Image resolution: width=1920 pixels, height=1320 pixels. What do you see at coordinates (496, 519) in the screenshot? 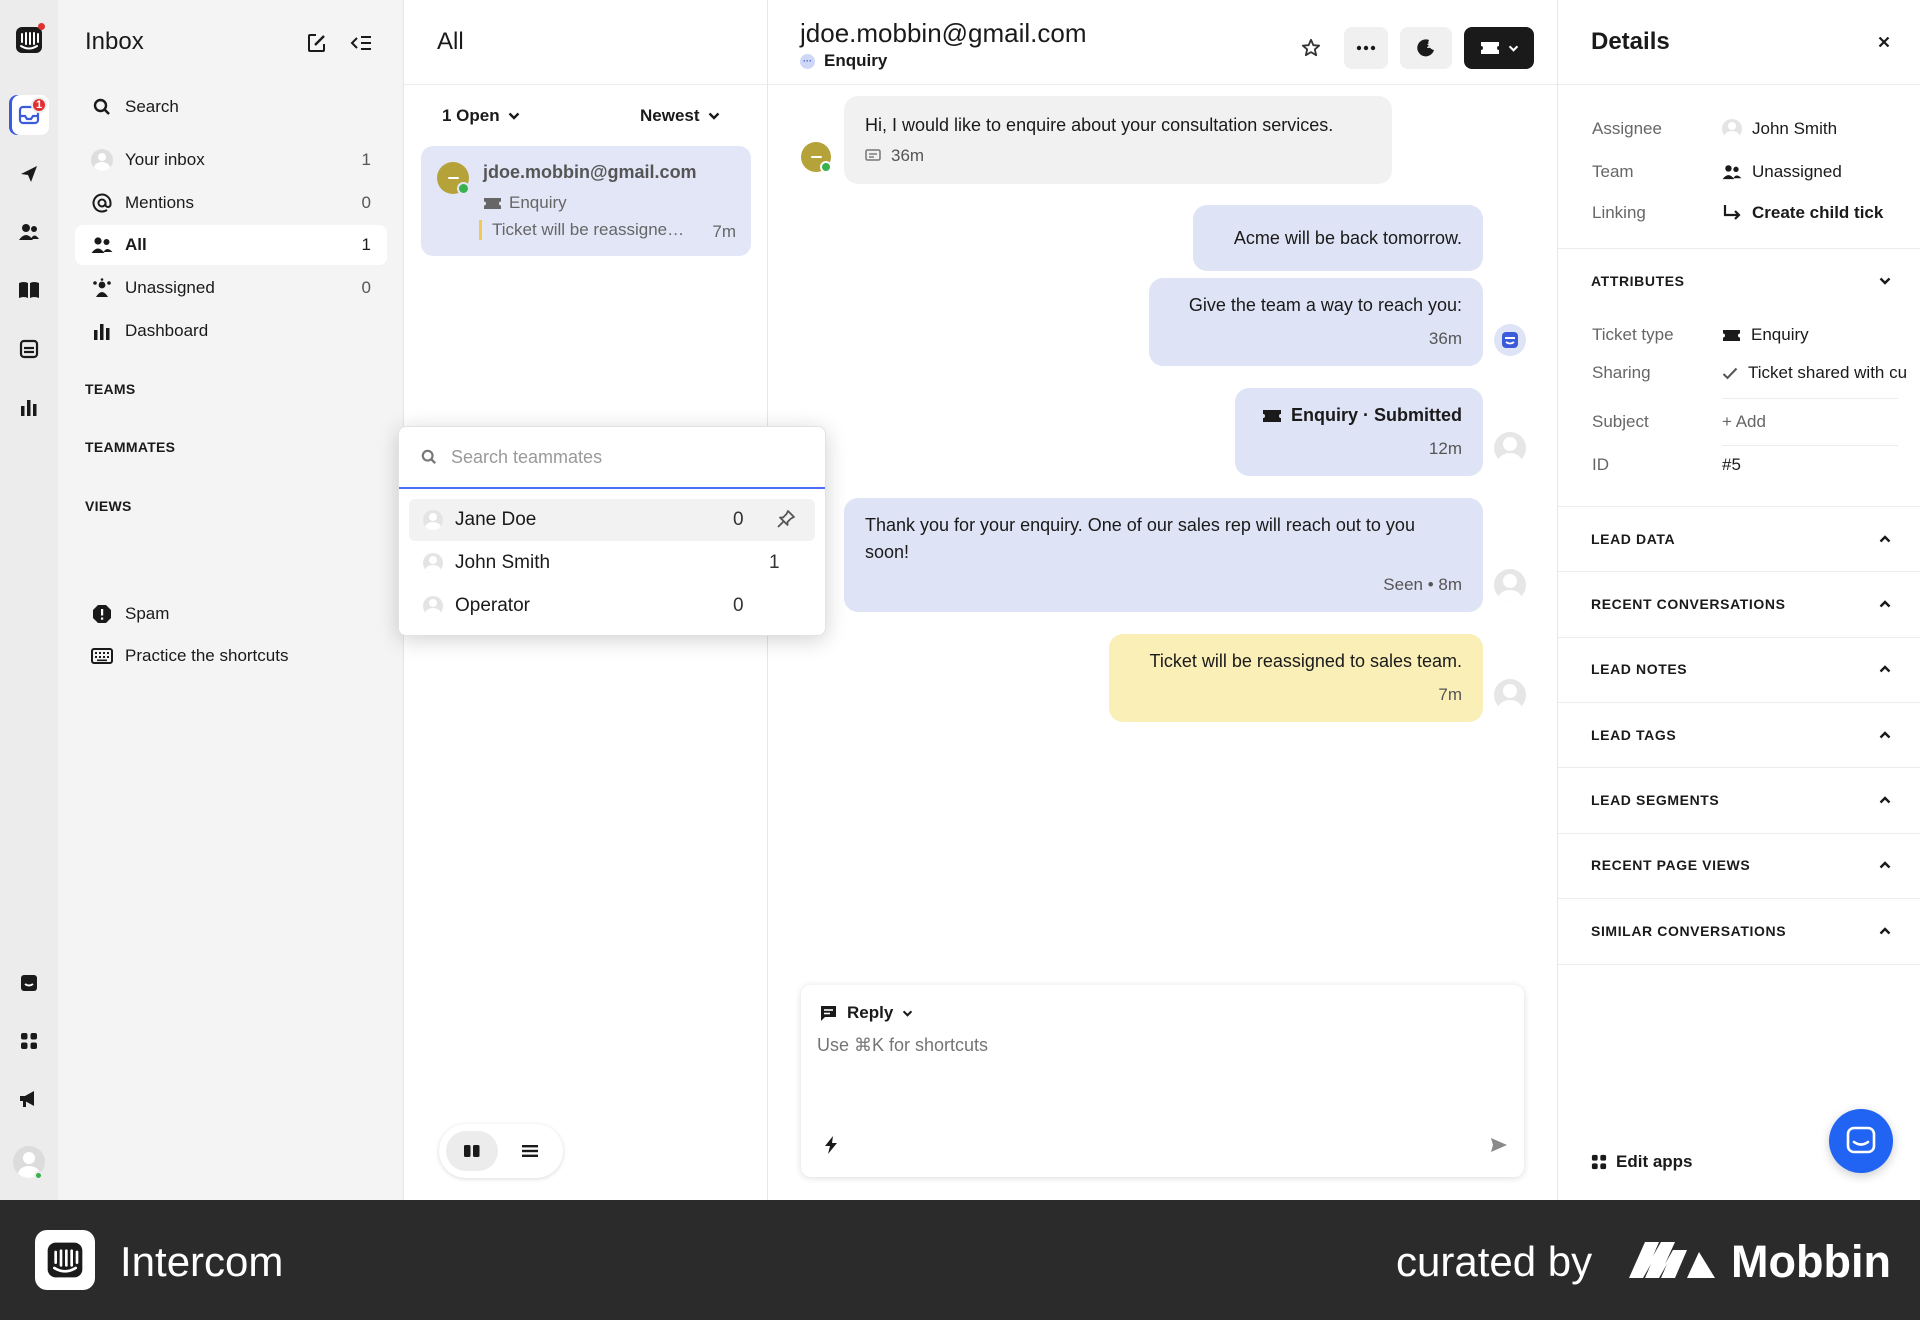
I see `teammate-name: Jane Doe` at bounding box center [496, 519].